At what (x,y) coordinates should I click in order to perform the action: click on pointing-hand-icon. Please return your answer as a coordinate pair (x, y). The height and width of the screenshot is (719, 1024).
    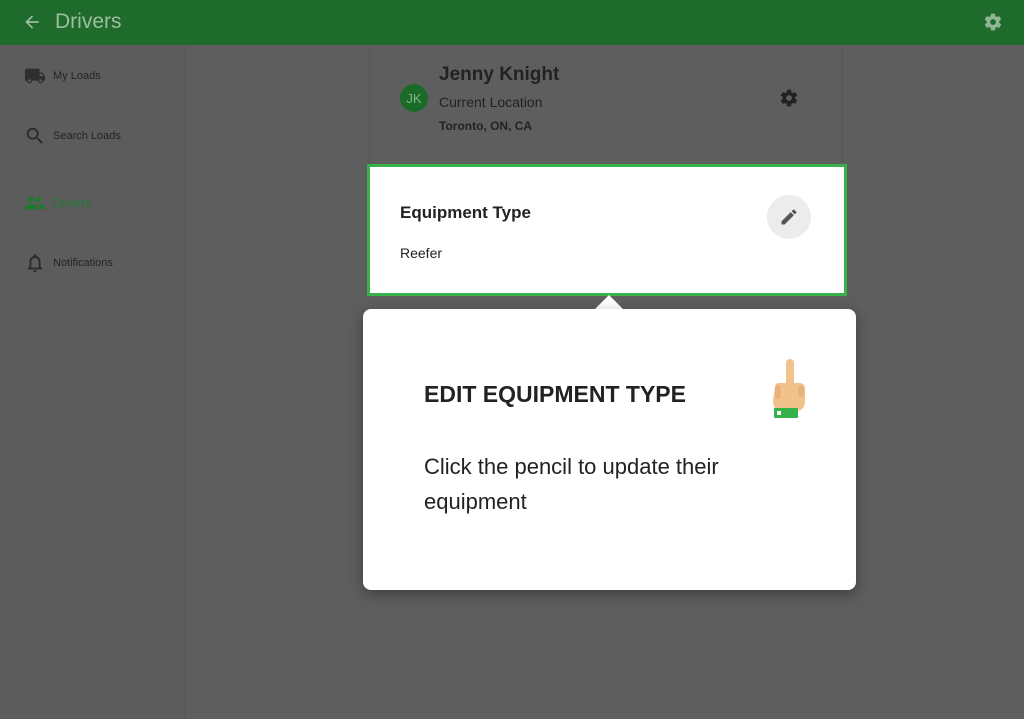
    Looking at the image, I should click on (789, 388).